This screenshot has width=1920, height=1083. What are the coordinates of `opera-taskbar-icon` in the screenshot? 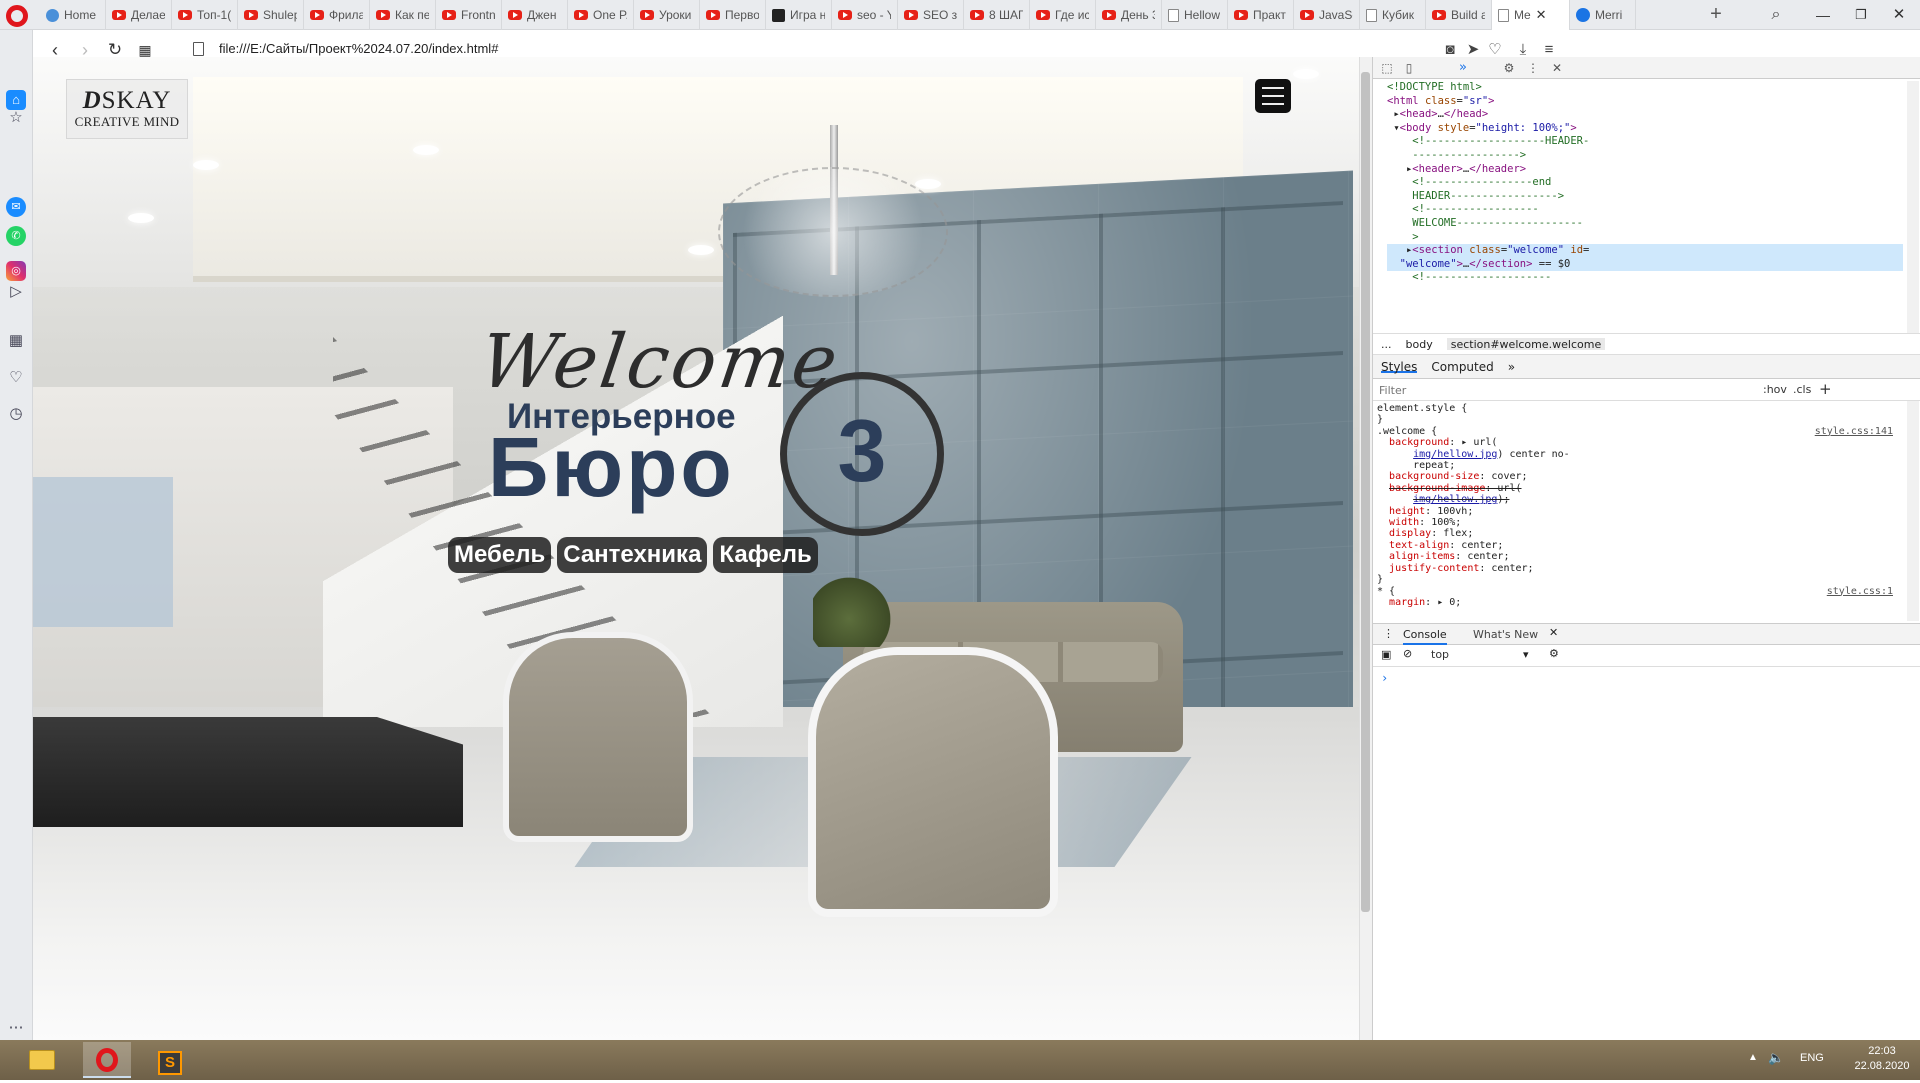 It's located at (107, 1060).